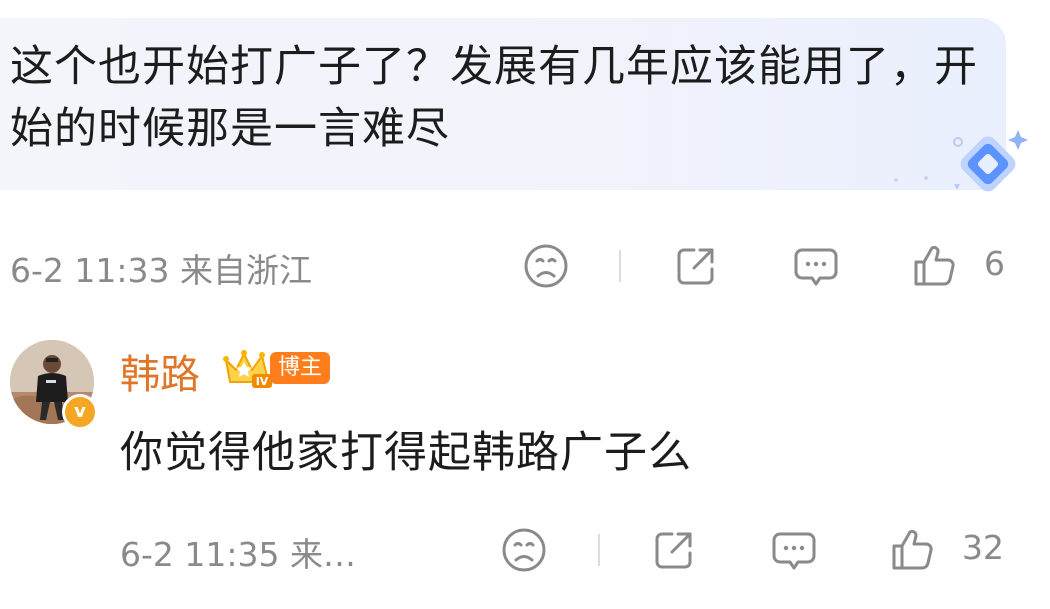  Describe the element at coordinates (160, 371) in the screenshot. I see `reply-username: 韩路` at that location.